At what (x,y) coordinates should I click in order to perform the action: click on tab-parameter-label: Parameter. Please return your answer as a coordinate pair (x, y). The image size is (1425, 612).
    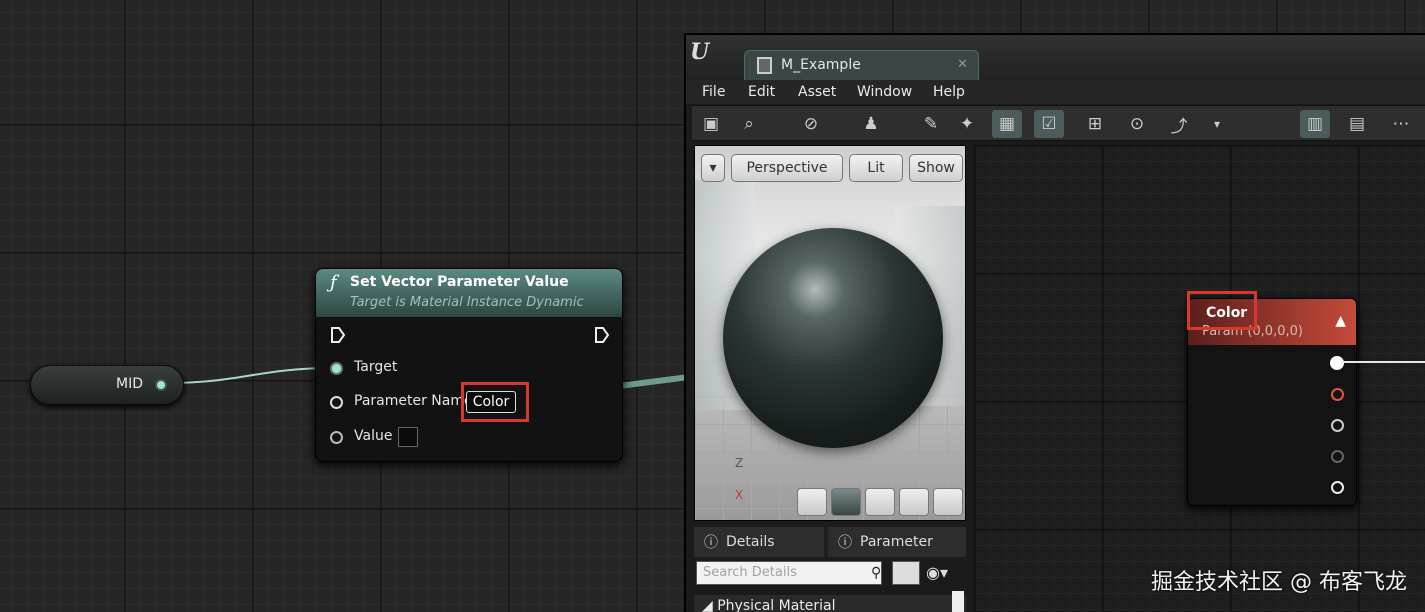
    Looking at the image, I should click on (896, 542).